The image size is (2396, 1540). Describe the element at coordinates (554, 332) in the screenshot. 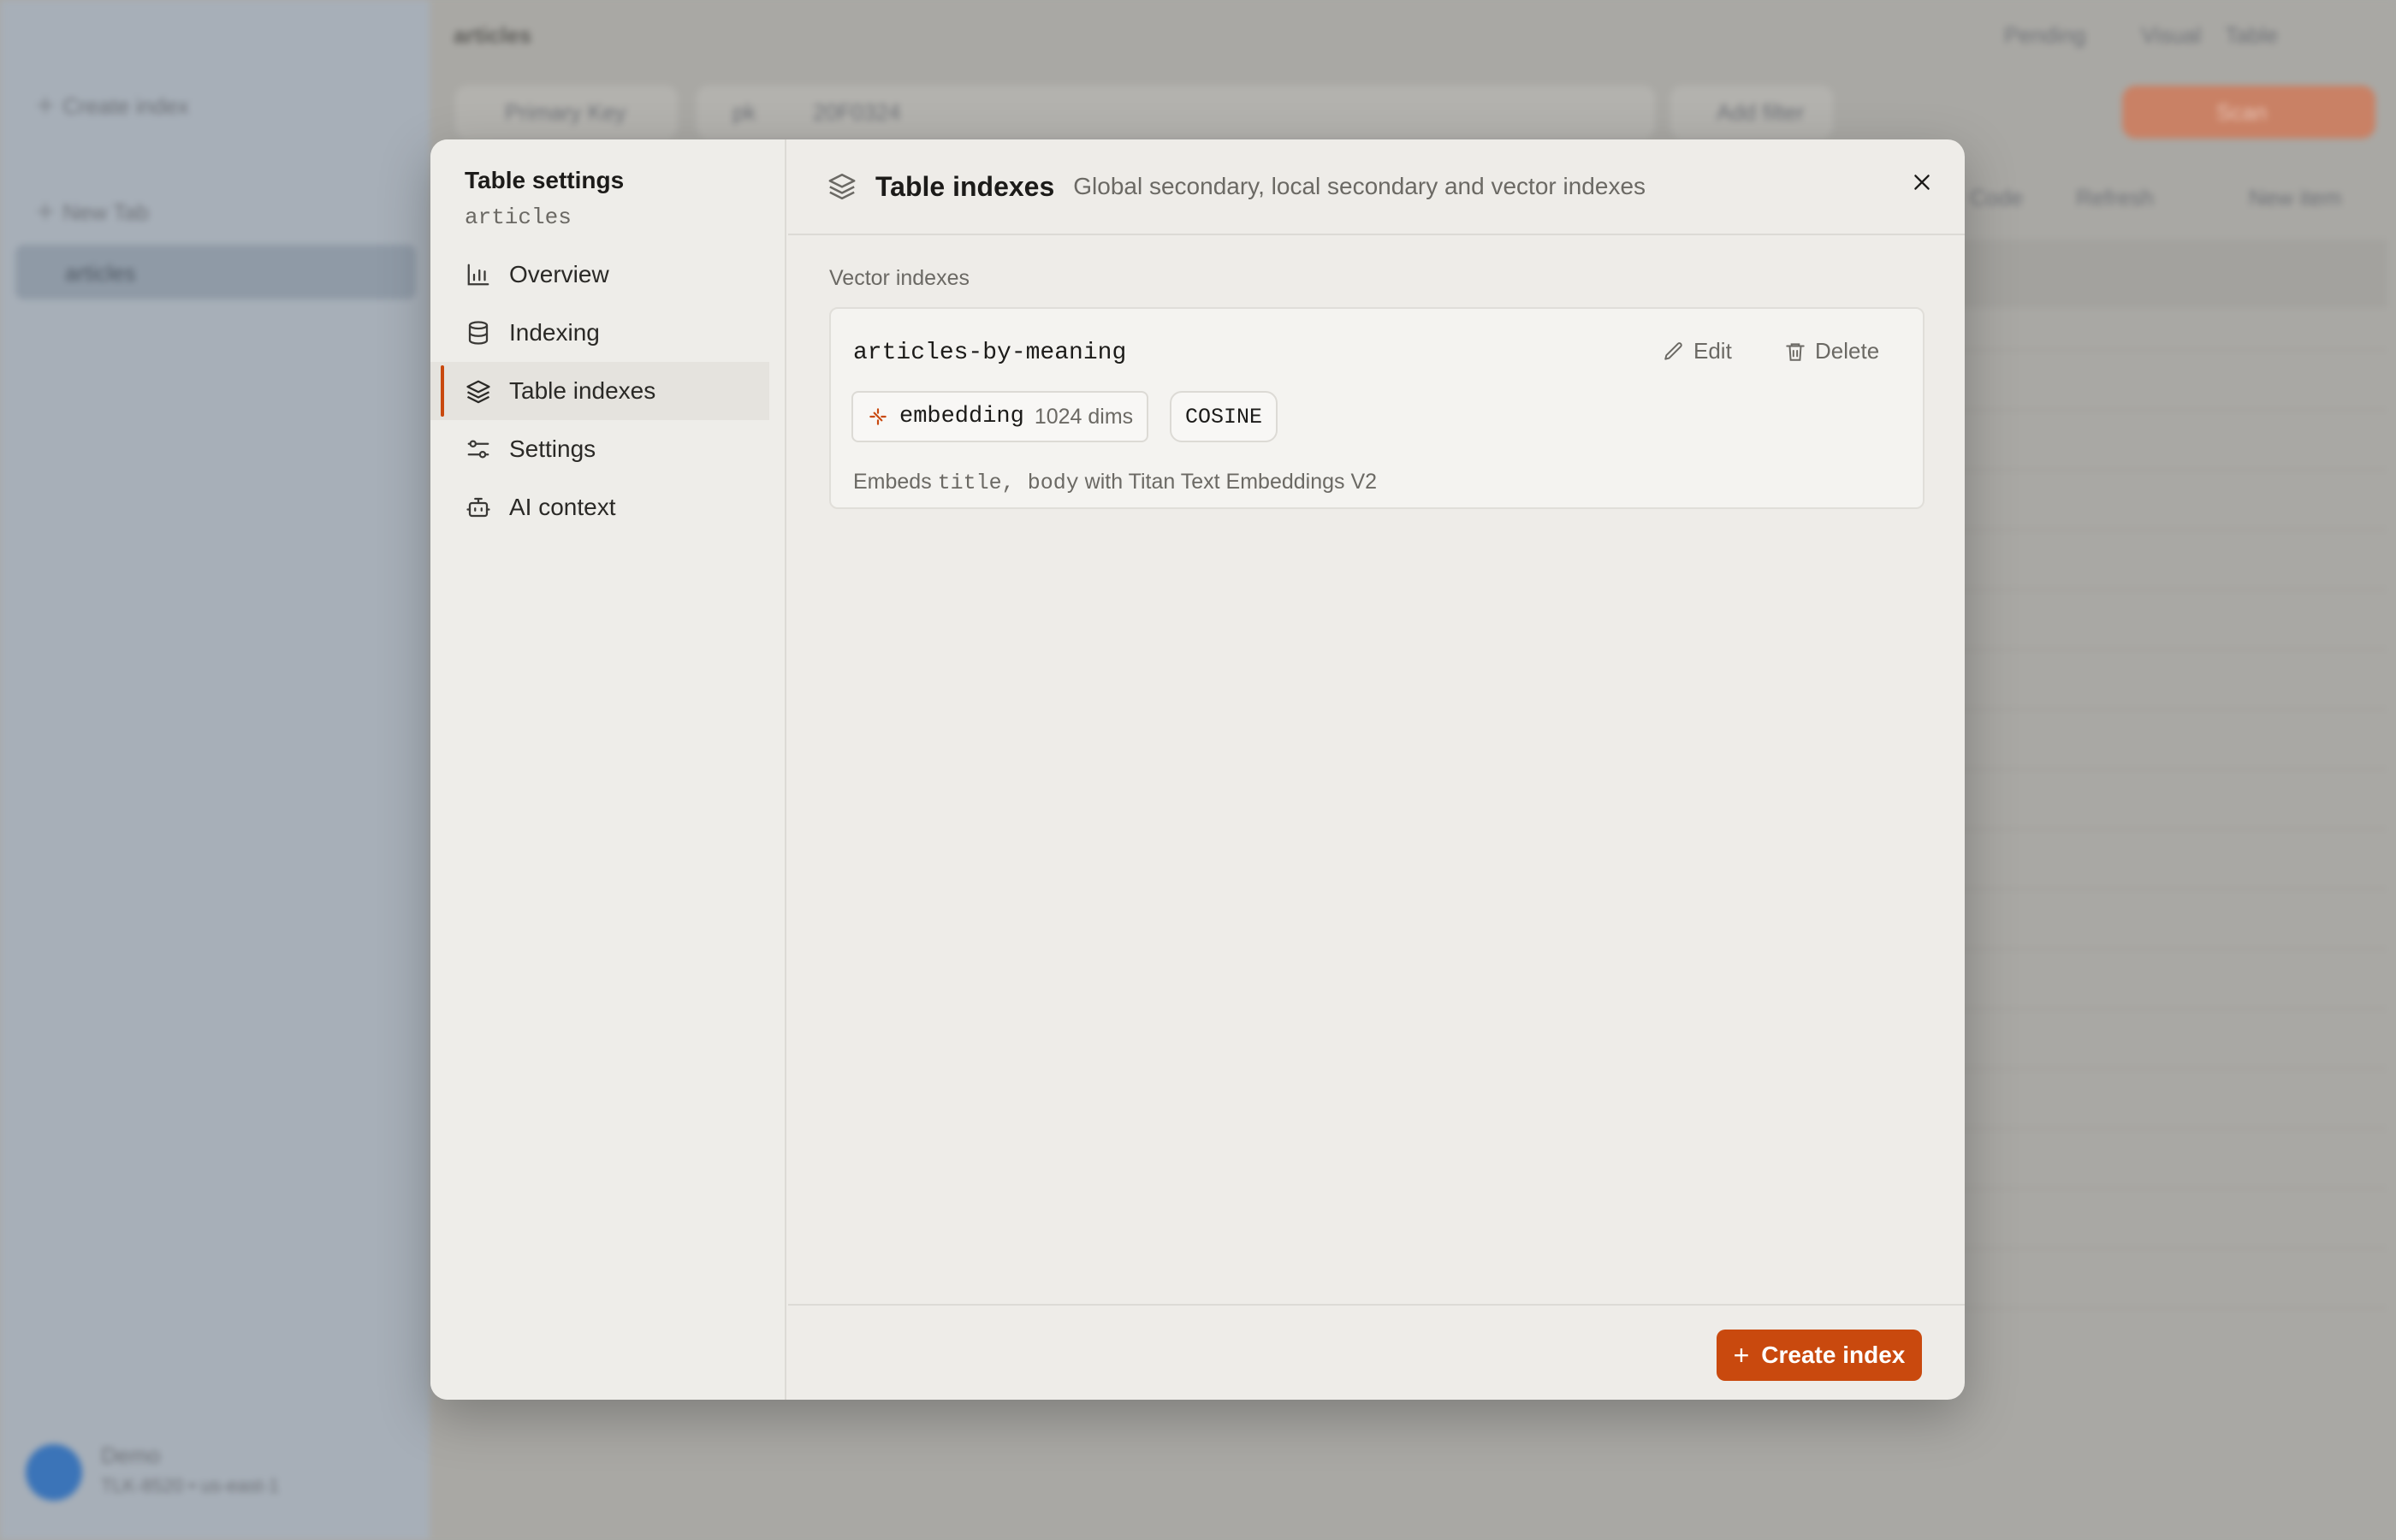

I see `nav-label: Indexing` at that location.